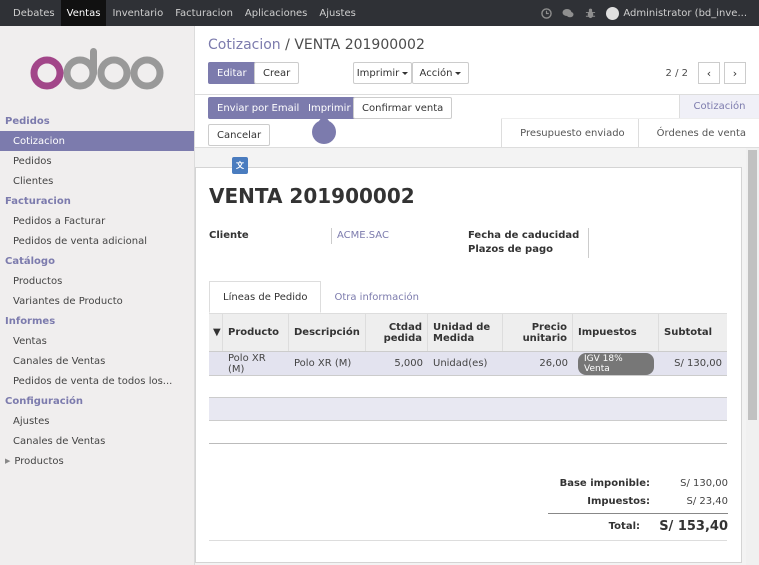 The image size is (759, 565). I want to click on previous-record-button: ‹, so click(709, 73).